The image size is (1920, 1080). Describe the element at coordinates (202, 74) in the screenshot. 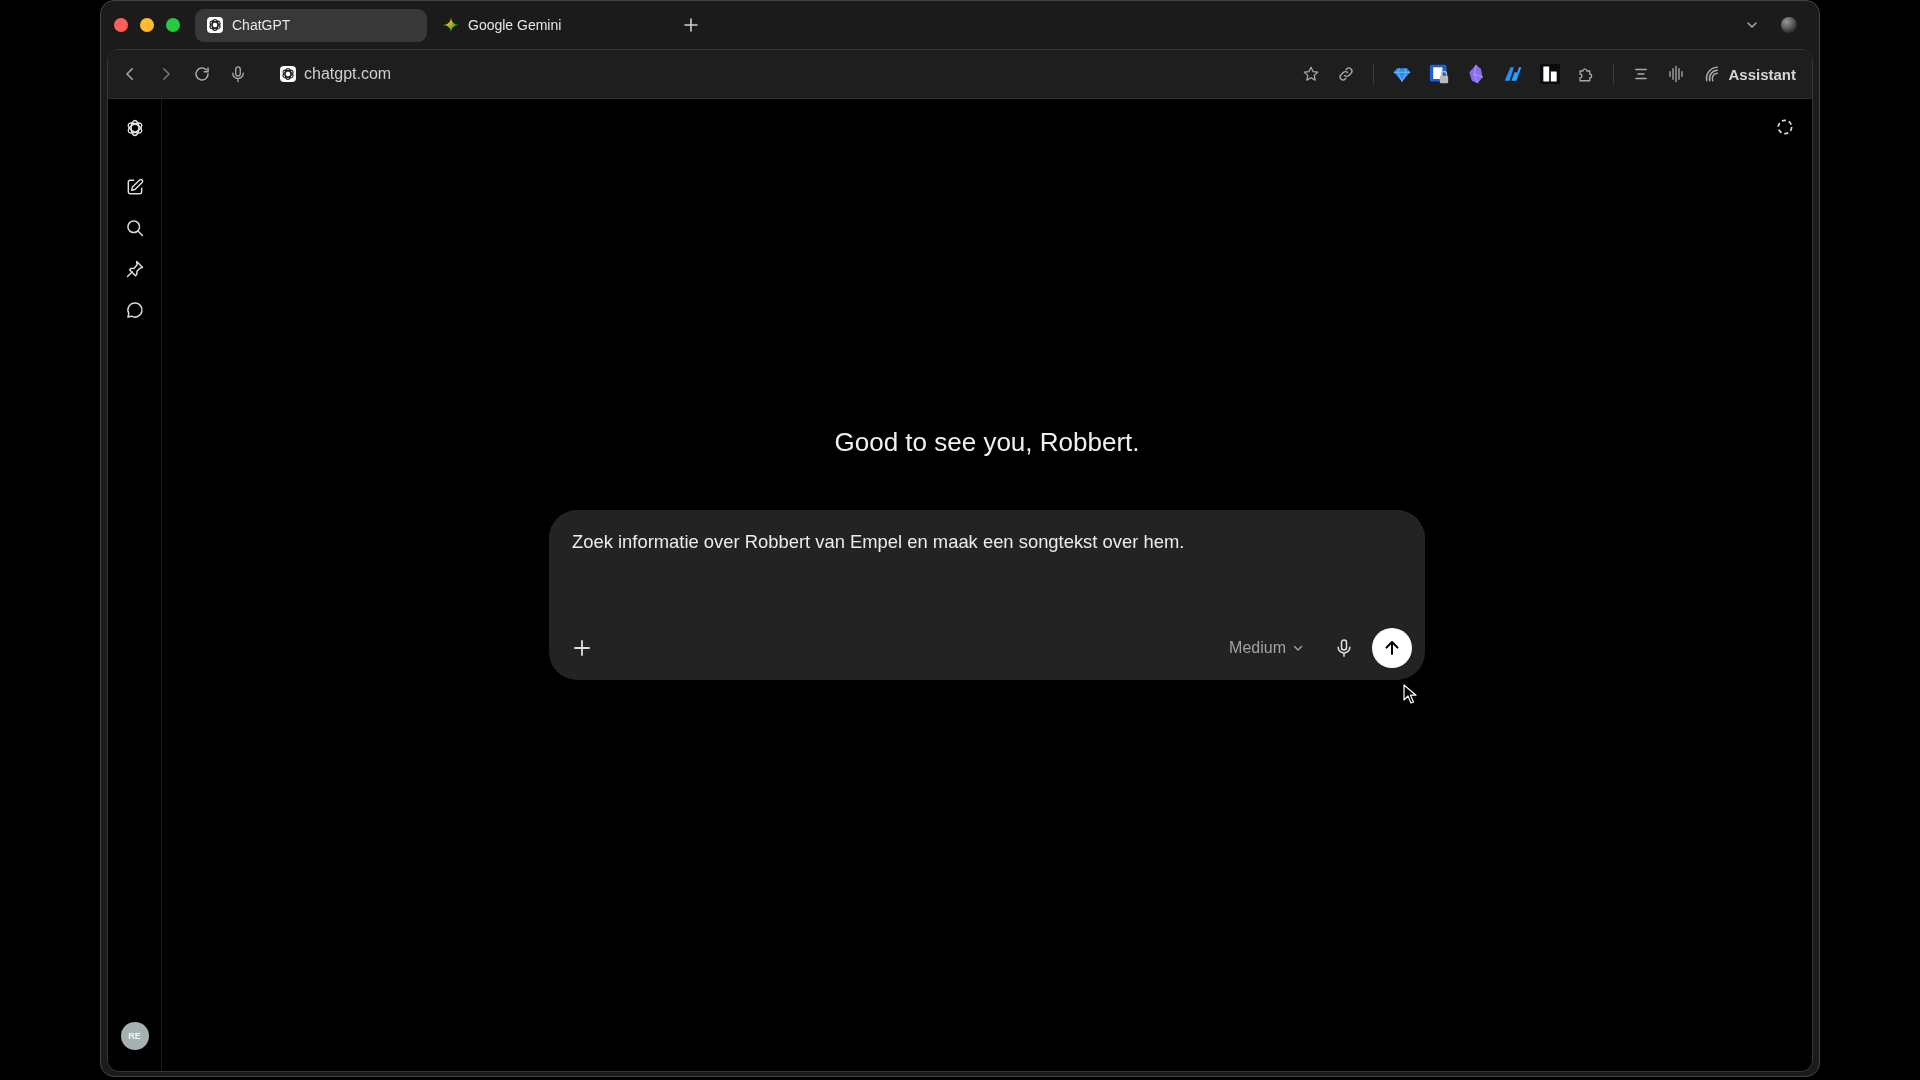

I see `reload-icon` at that location.